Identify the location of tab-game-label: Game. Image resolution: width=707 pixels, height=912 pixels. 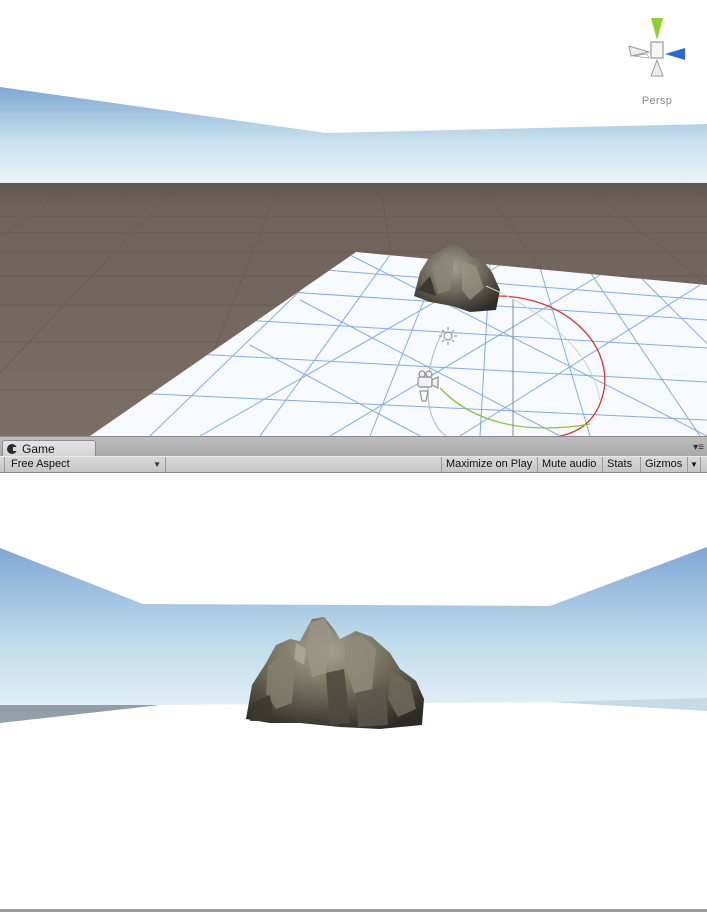
(38, 449).